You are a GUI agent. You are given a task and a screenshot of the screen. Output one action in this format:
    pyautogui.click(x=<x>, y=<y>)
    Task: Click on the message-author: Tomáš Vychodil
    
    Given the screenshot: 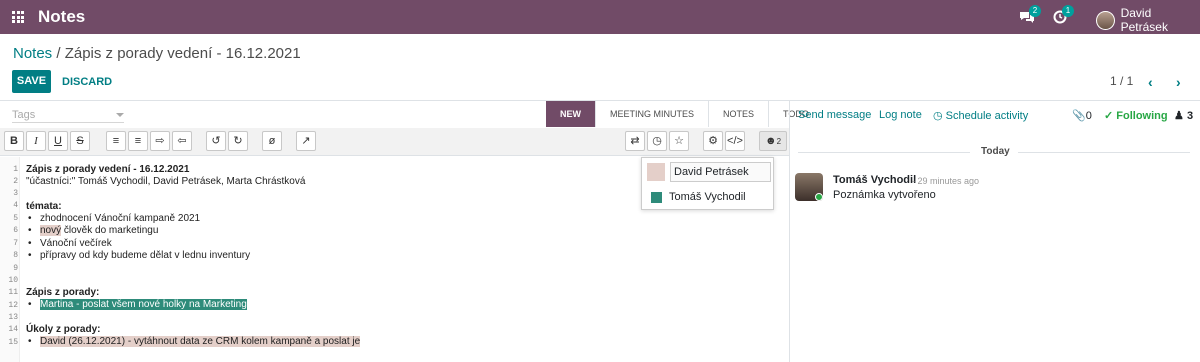 What is the action you would take?
    pyautogui.click(x=874, y=180)
    